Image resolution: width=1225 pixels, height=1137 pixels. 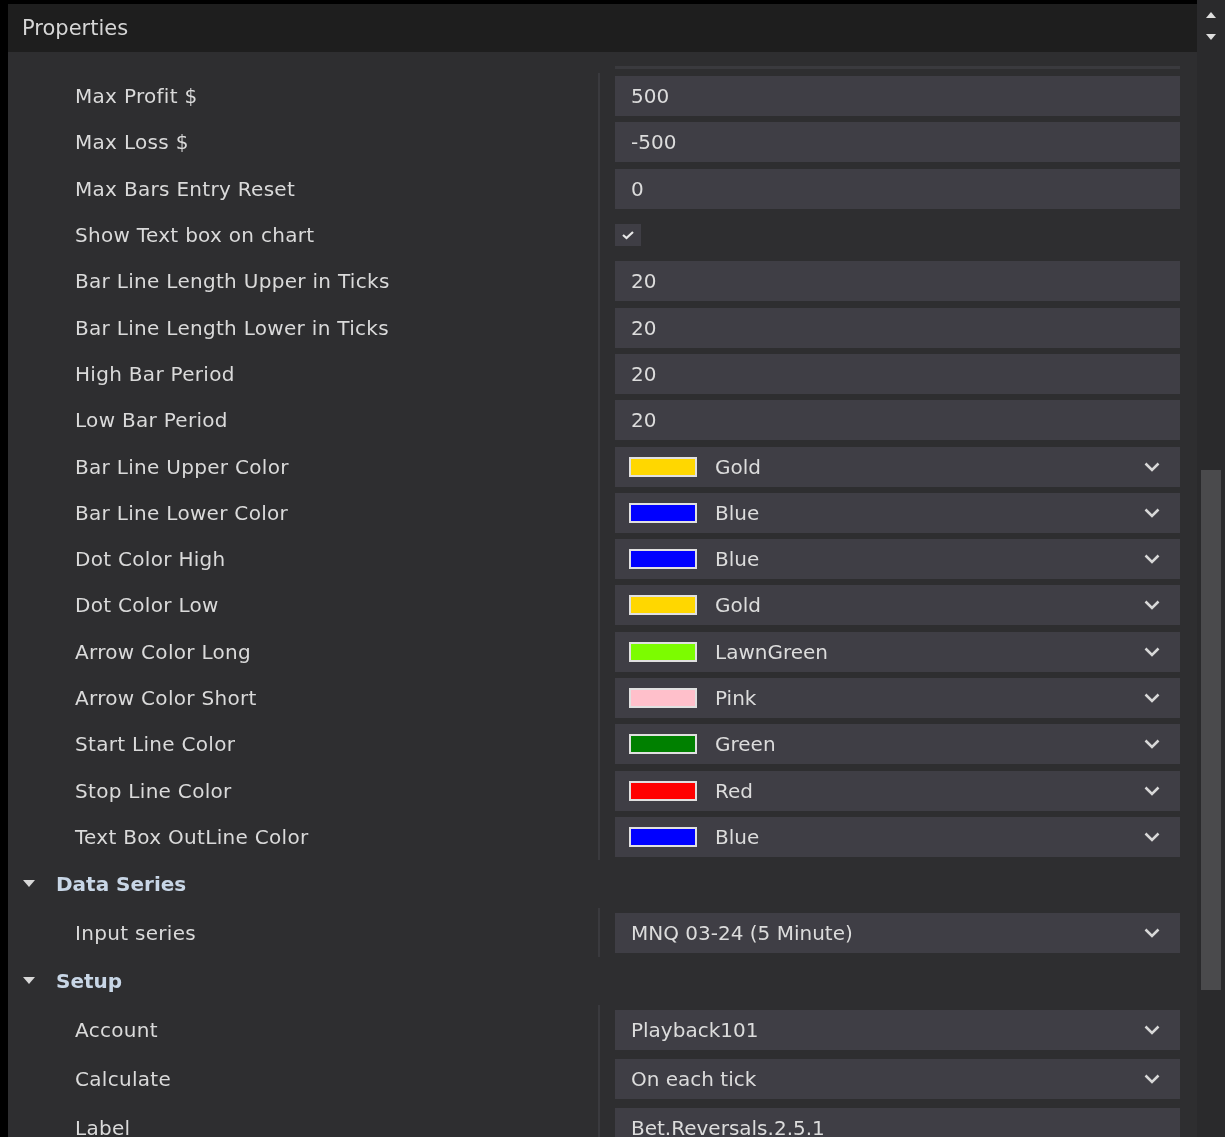 I want to click on property-label: Low Bar Period, so click(x=152, y=420).